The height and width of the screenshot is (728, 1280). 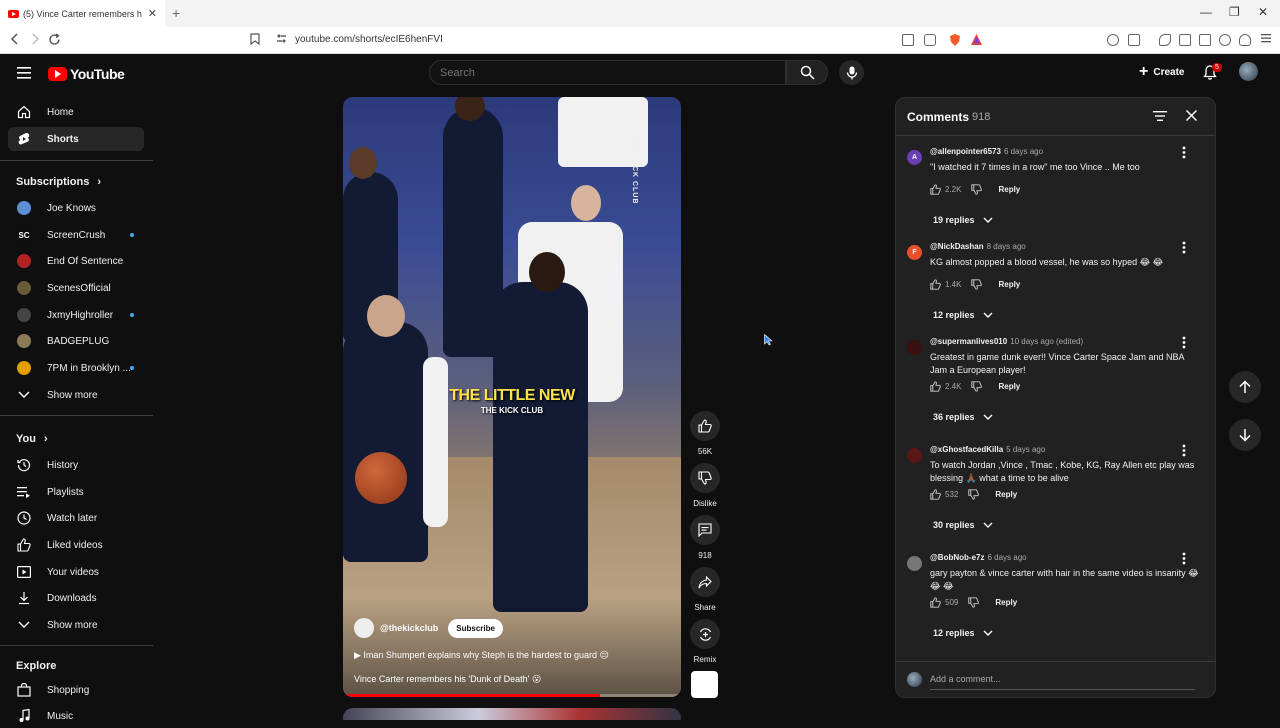 I want to click on create-button: + Create, so click(x=1161, y=72).